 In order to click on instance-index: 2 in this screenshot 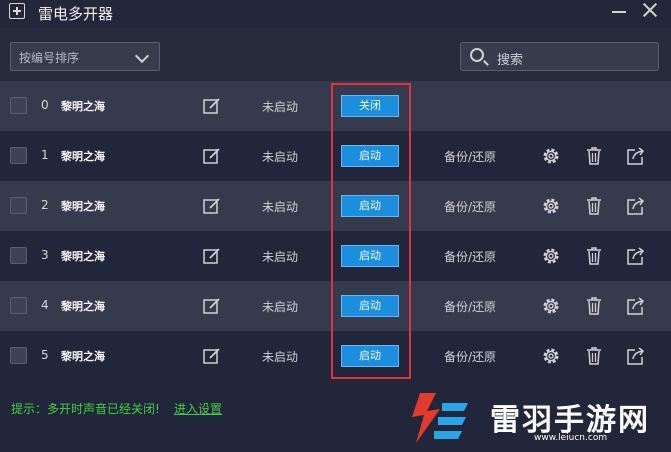, I will do `click(45, 205)`.